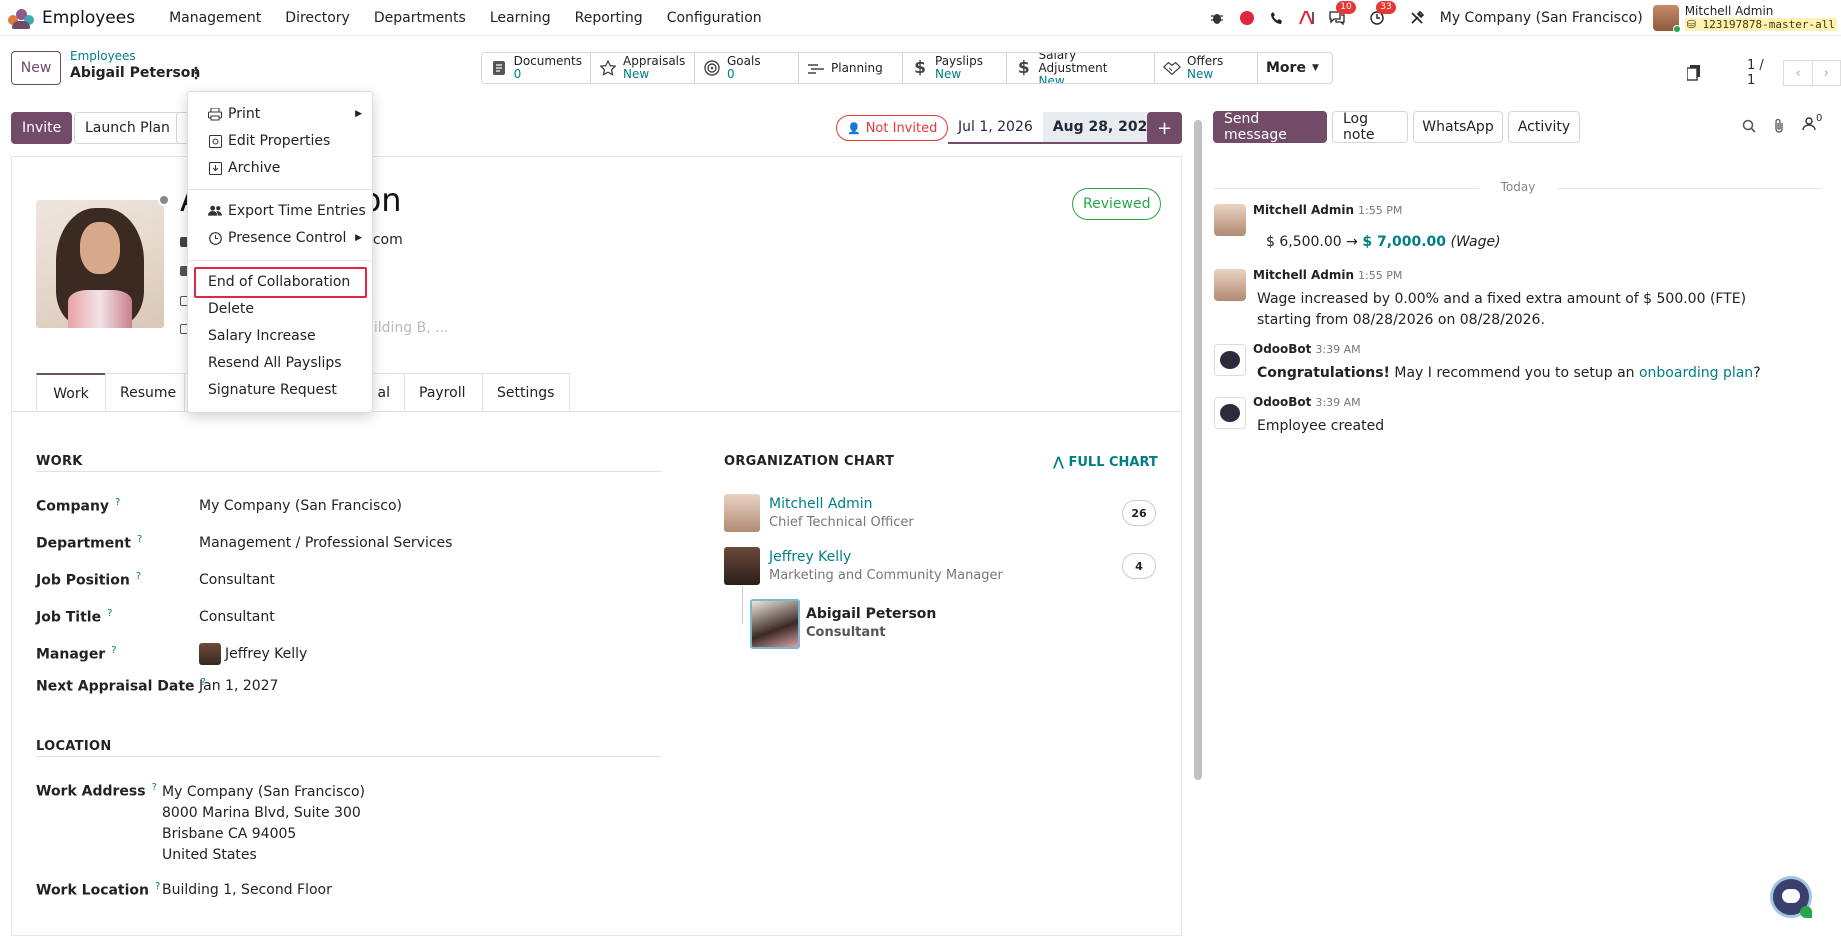 This screenshot has height=936, width=1841. I want to click on menu-management: Management, so click(215, 18).